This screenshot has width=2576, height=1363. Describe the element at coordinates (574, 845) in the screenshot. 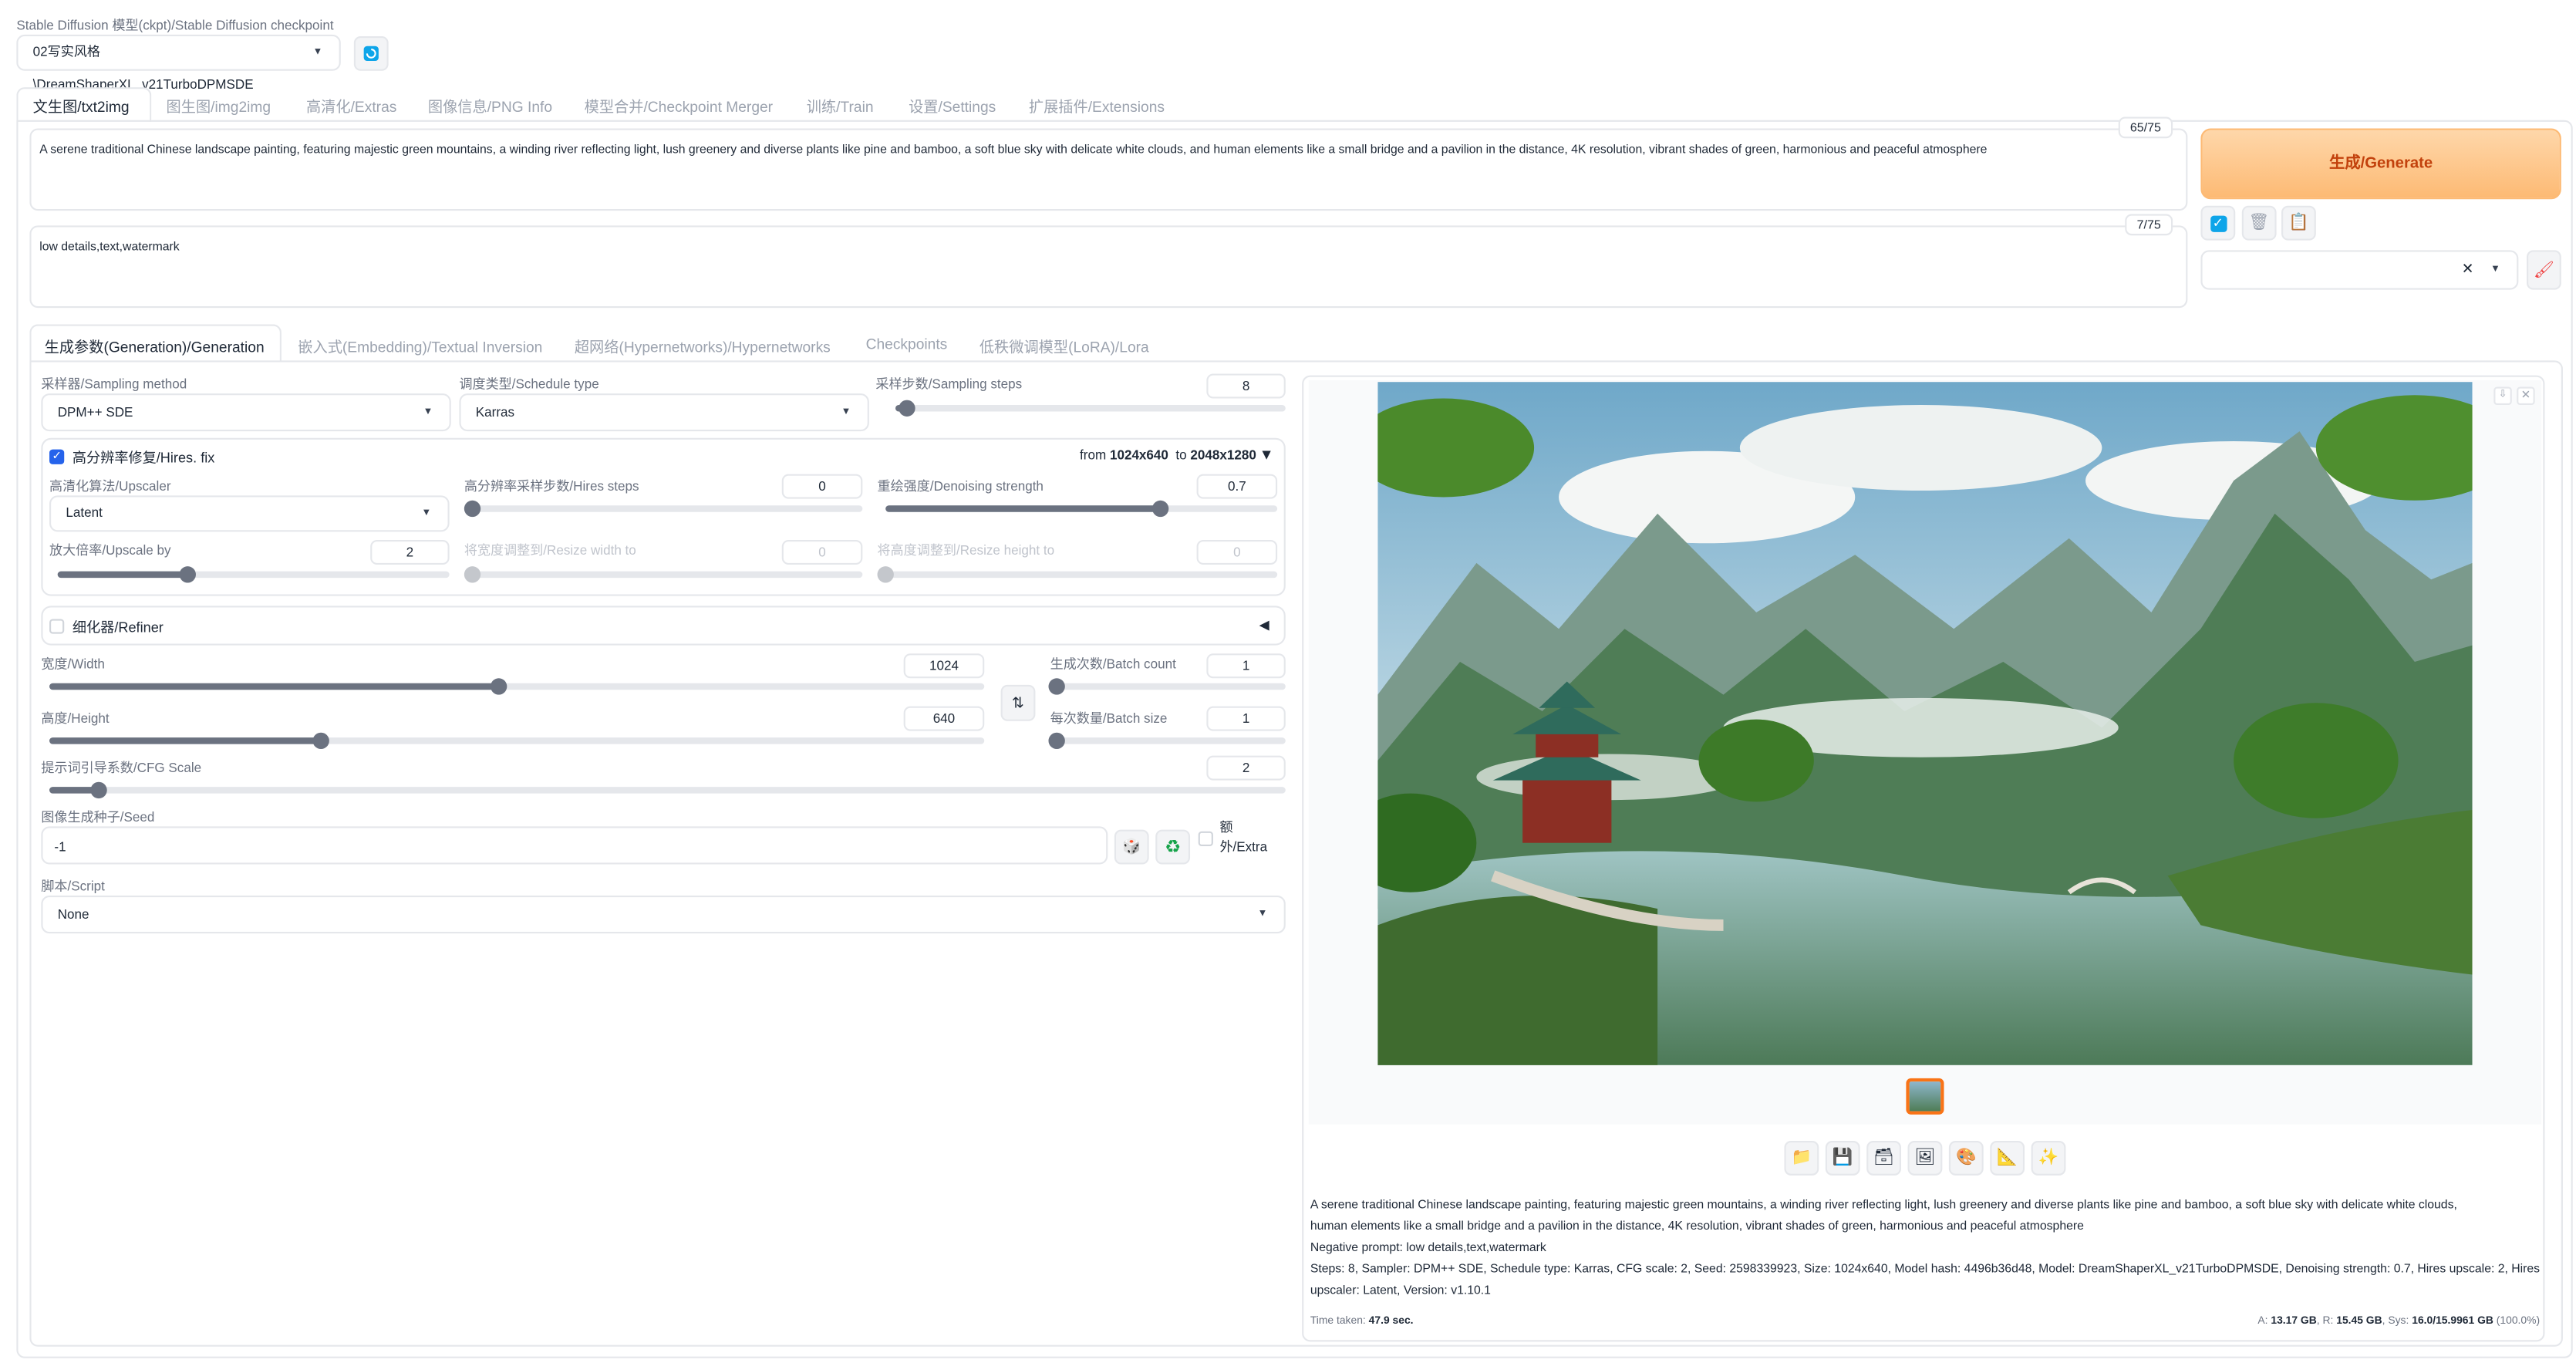

I see `seed-input: -1` at that location.